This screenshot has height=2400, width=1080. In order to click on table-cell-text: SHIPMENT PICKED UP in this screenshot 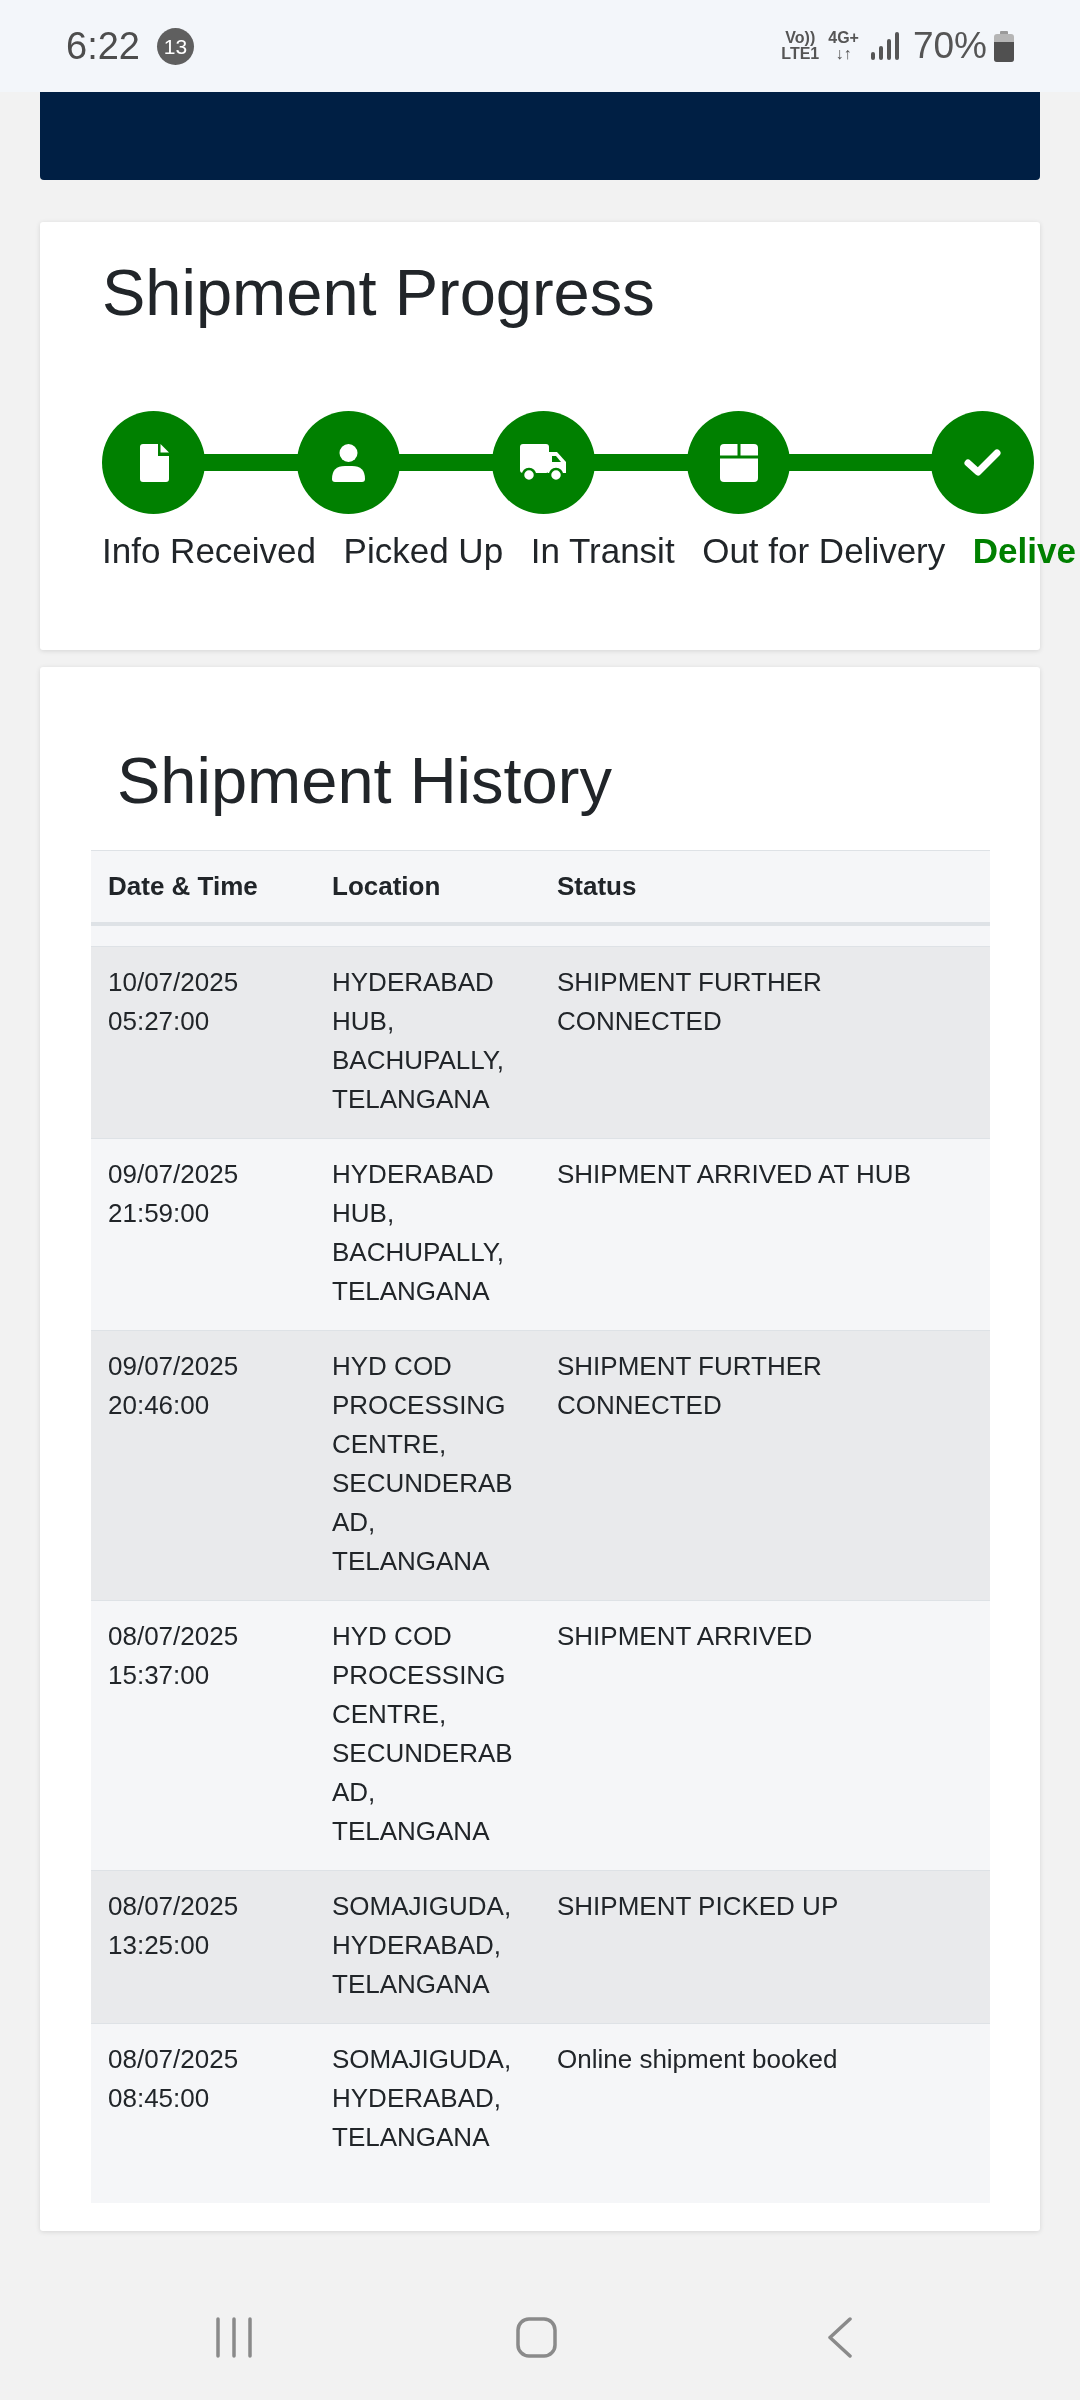, I will do `click(698, 1906)`.